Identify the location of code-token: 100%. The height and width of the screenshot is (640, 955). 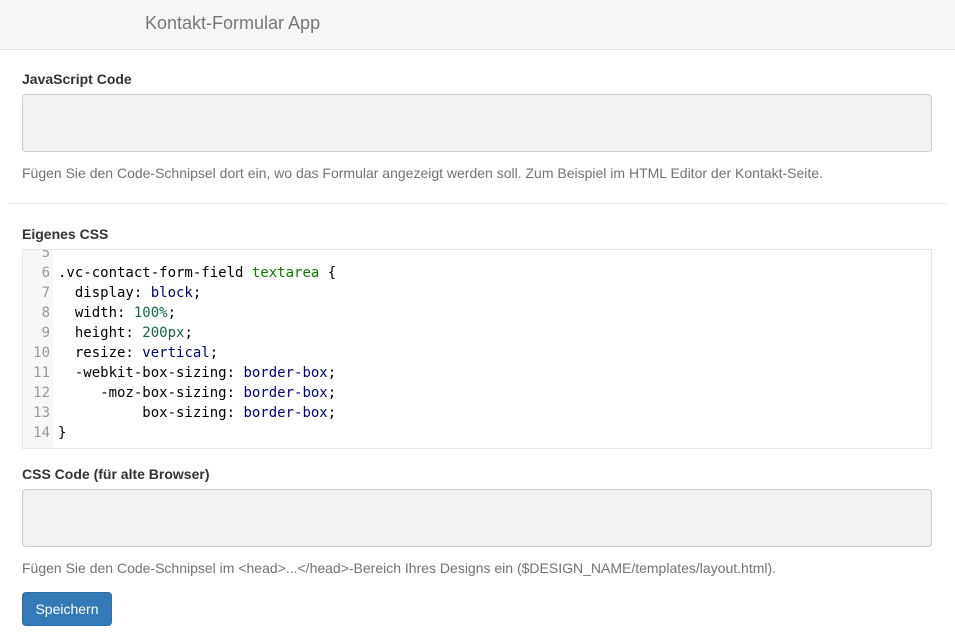
(150, 313).